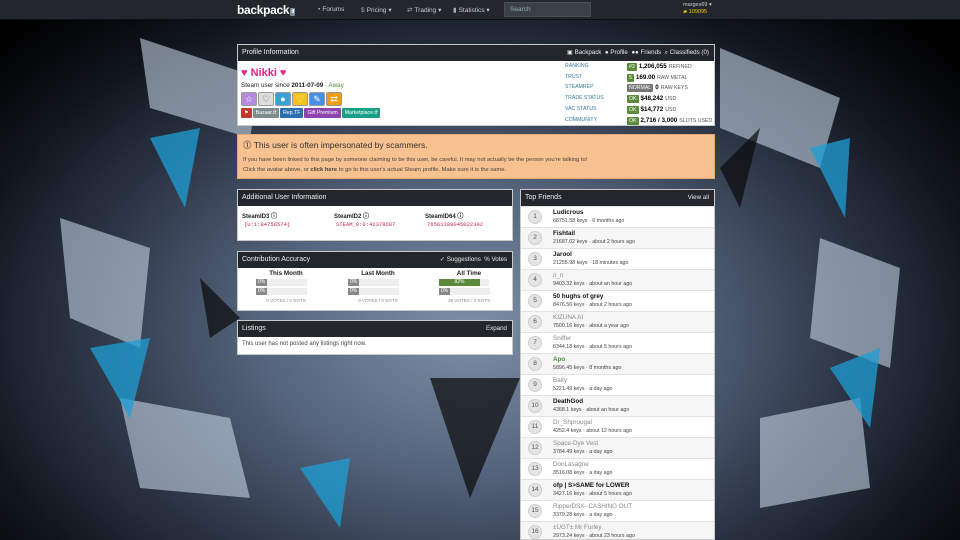  What do you see at coordinates (246, 113) in the screenshot?
I see `report-flag-button: ⚑` at bounding box center [246, 113].